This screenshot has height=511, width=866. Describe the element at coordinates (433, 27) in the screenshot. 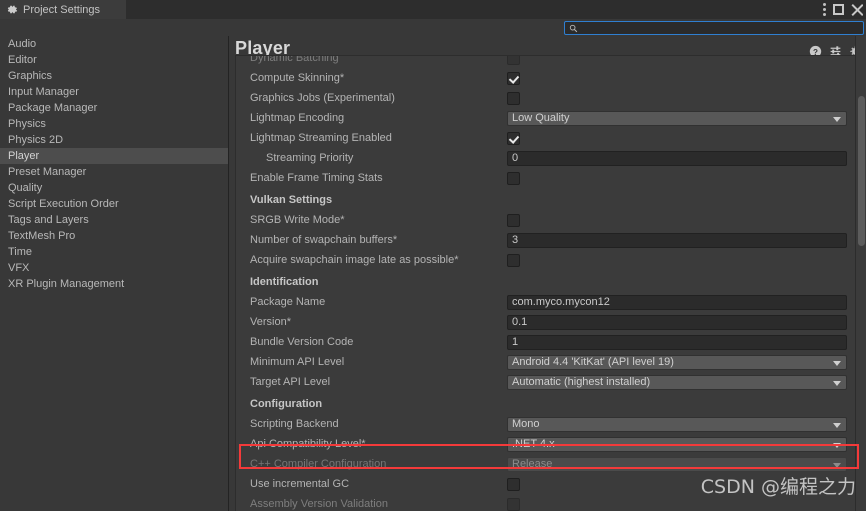

I see `search-row` at that location.